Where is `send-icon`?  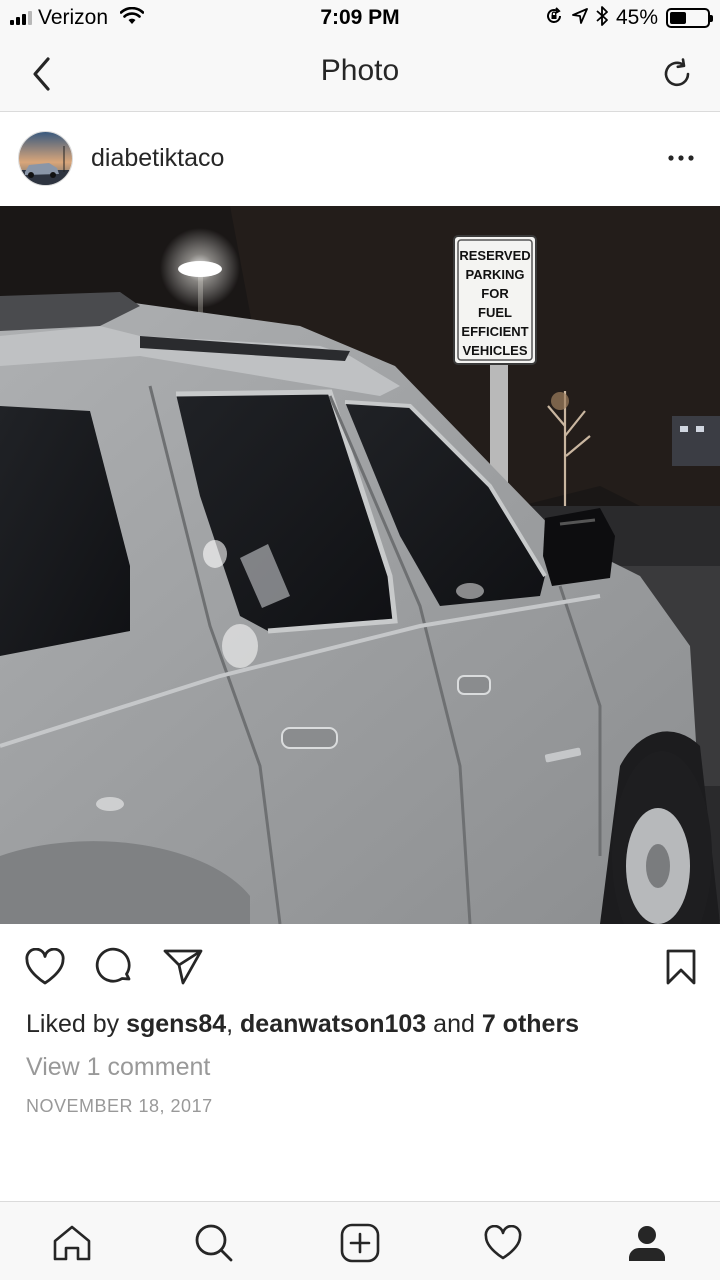 send-icon is located at coordinates (183, 967).